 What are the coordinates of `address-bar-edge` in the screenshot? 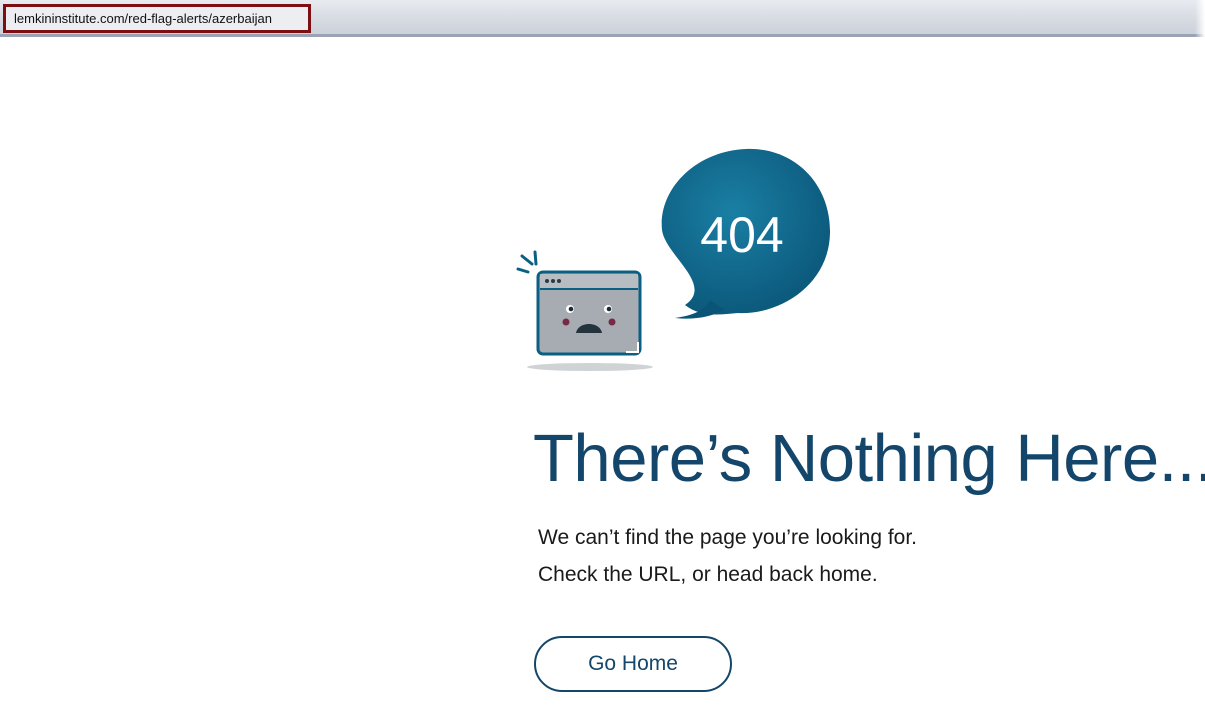 It's located at (1200, 18).